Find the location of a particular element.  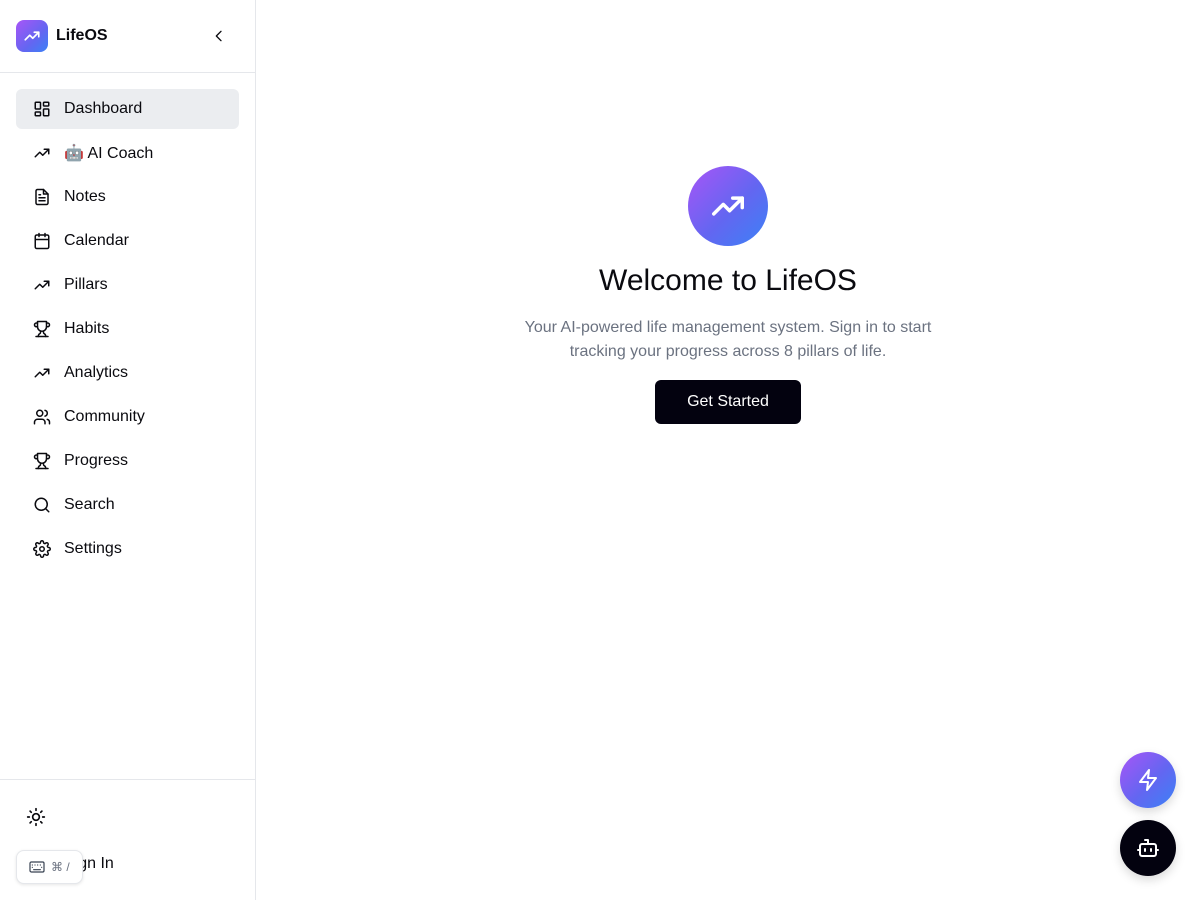

sidebar-item-habits: Habits is located at coordinates (127, 329).